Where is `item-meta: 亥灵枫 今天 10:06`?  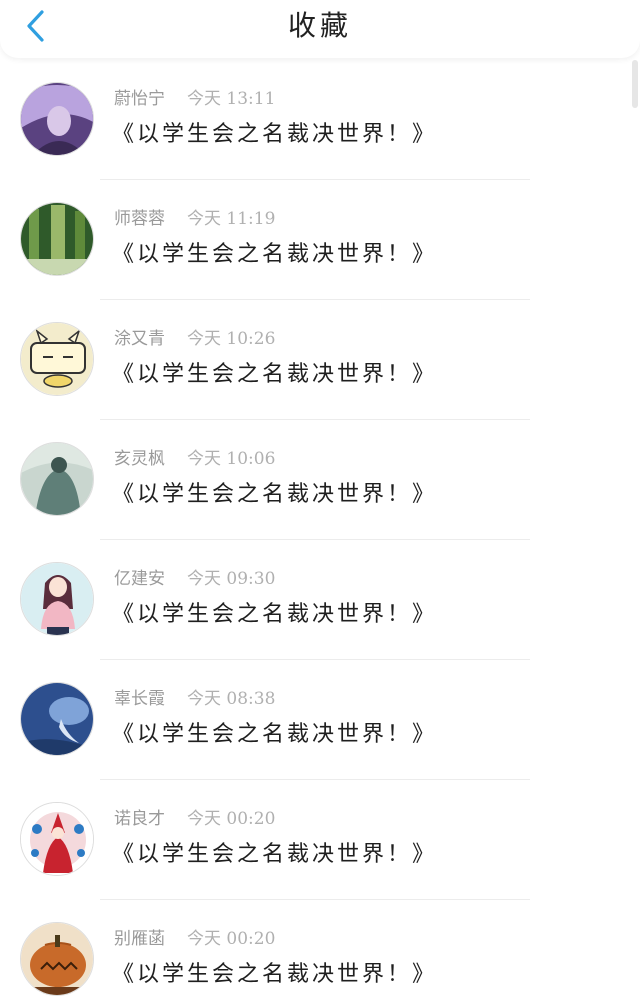
item-meta: 亥灵枫 今天 10:06 is located at coordinates (194, 459).